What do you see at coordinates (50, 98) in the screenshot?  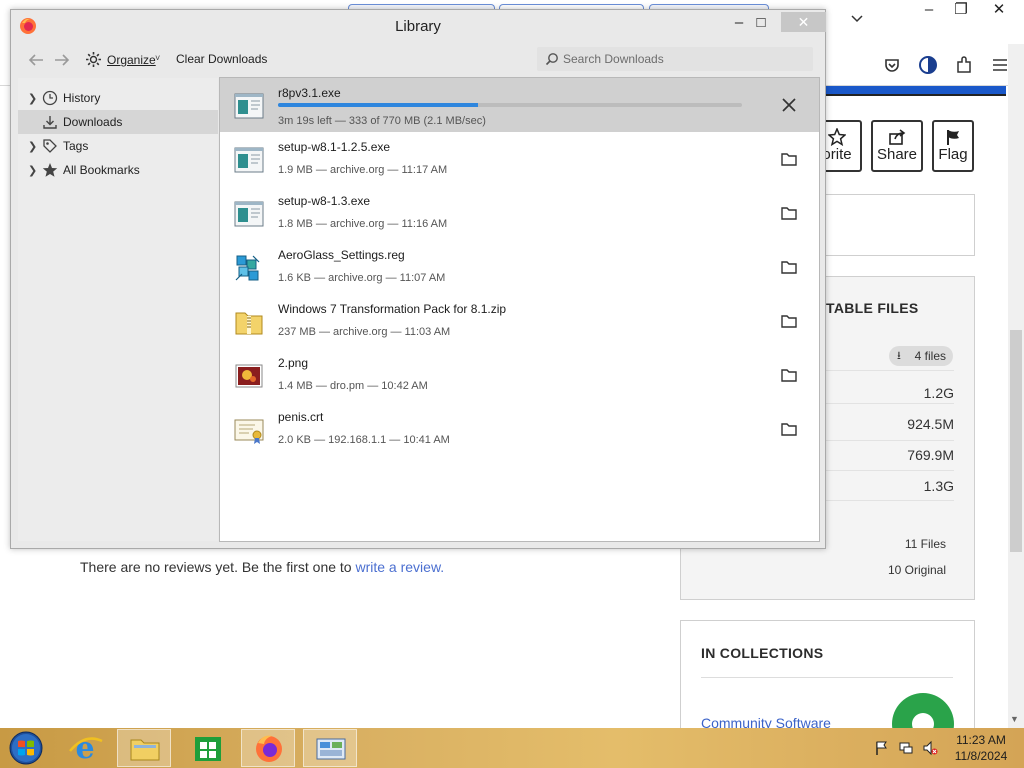 I see `clock-icon` at bounding box center [50, 98].